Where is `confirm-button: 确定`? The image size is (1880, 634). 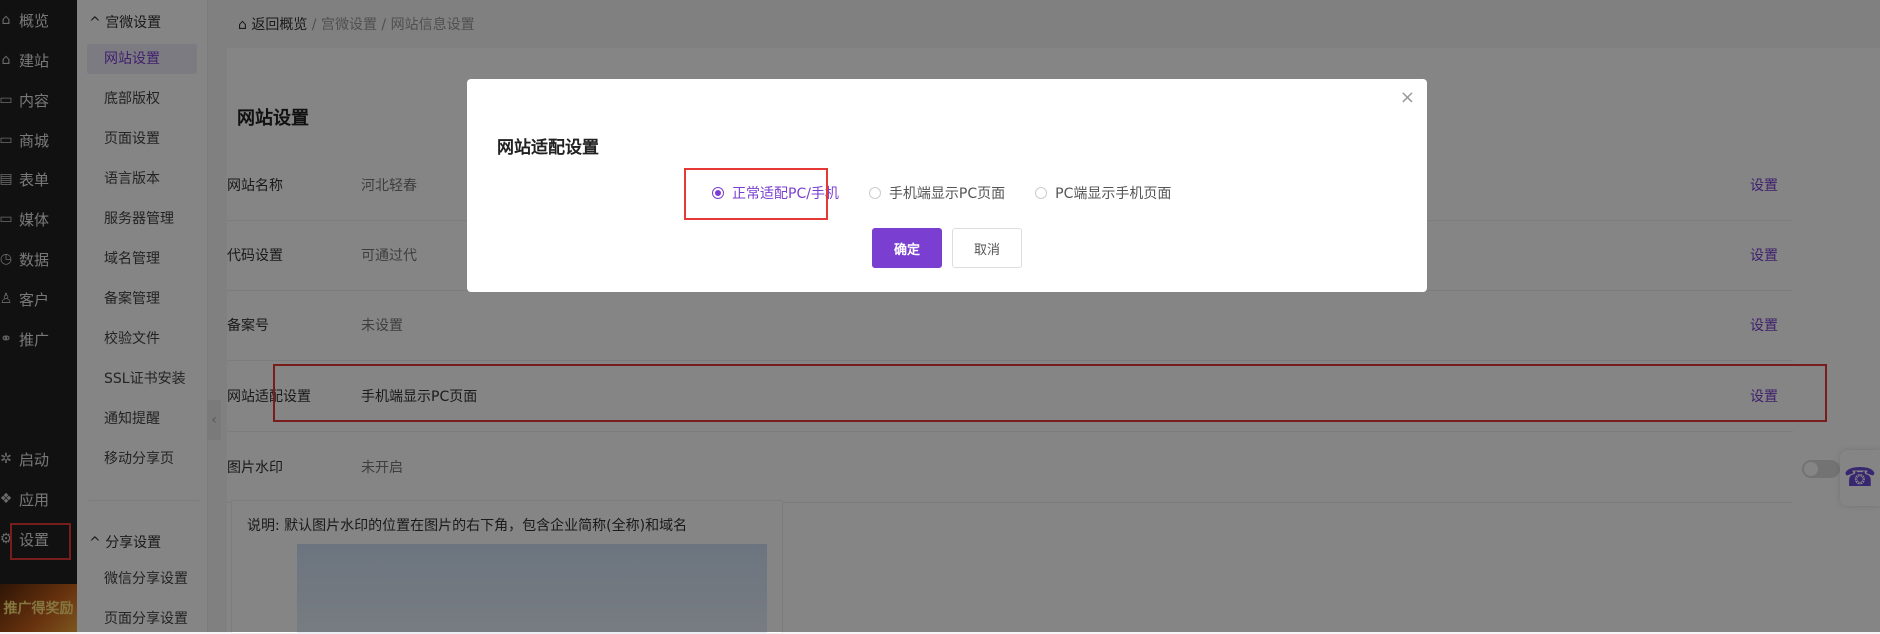
confirm-button: 确定 is located at coordinates (907, 248).